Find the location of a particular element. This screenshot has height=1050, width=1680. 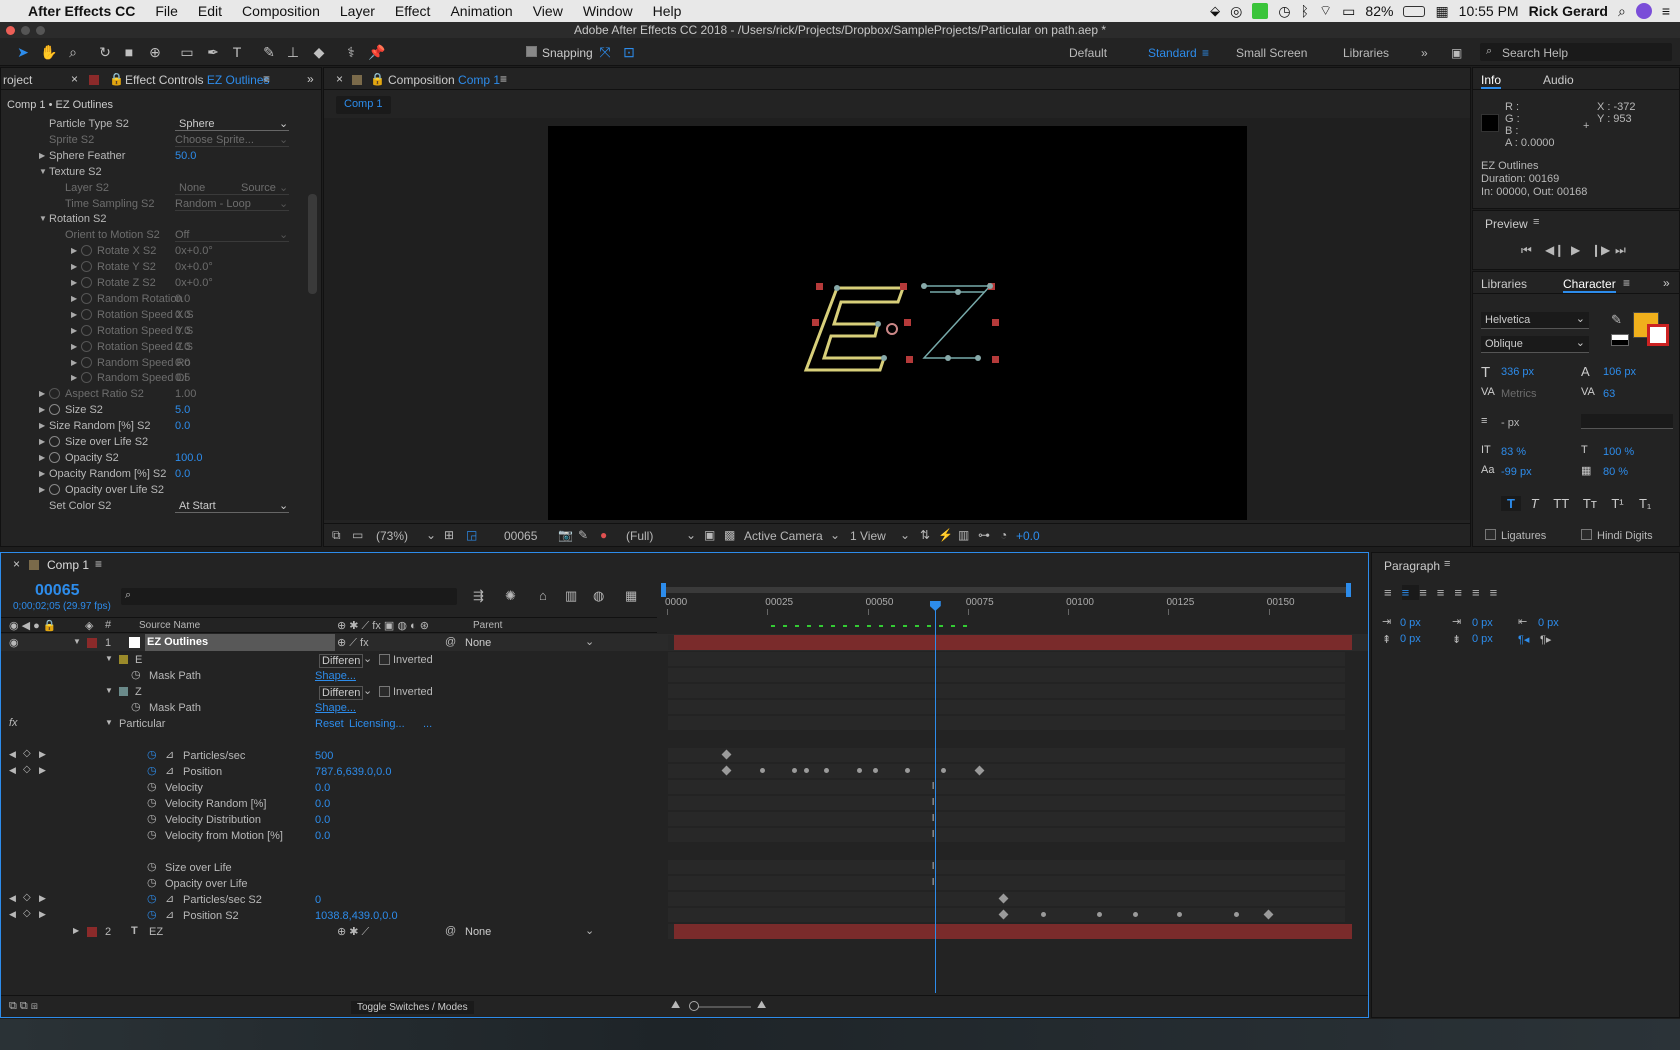

rotation-tool-icon: ↻ is located at coordinates (105, 52).